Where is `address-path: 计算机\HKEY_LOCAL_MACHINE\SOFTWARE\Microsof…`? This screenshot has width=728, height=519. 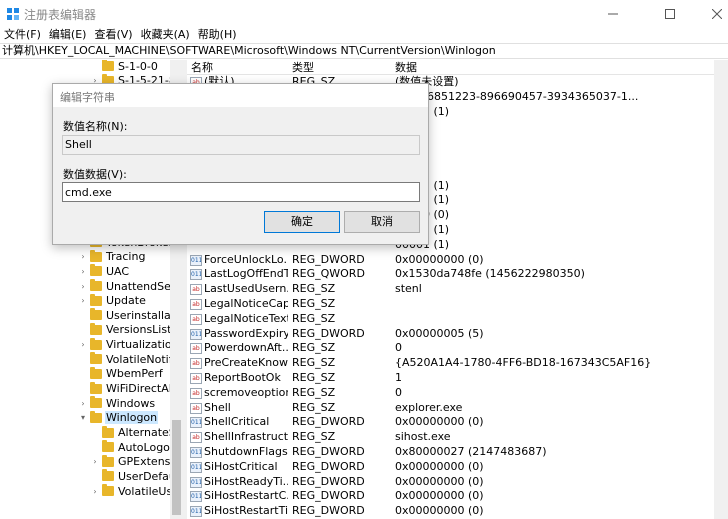 address-path: 计算机\HKEY_LOCAL_MACHINE\SOFTWARE\Microsof… is located at coordinates (249, 51).